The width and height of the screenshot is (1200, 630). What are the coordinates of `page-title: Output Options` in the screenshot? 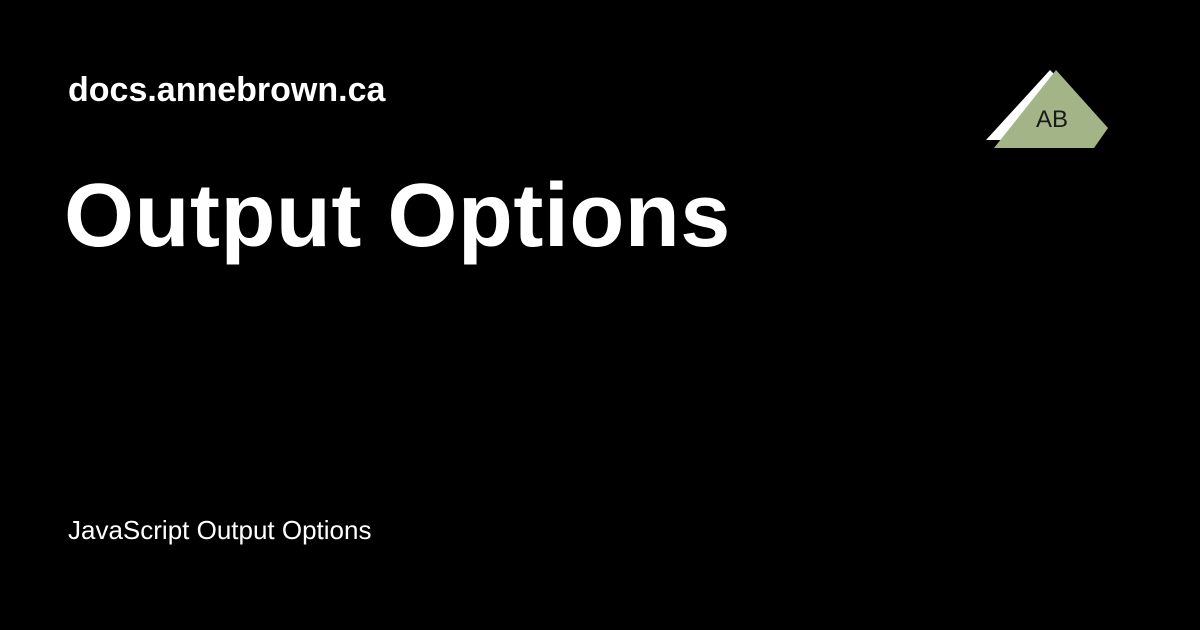 It's located at (397, 216).